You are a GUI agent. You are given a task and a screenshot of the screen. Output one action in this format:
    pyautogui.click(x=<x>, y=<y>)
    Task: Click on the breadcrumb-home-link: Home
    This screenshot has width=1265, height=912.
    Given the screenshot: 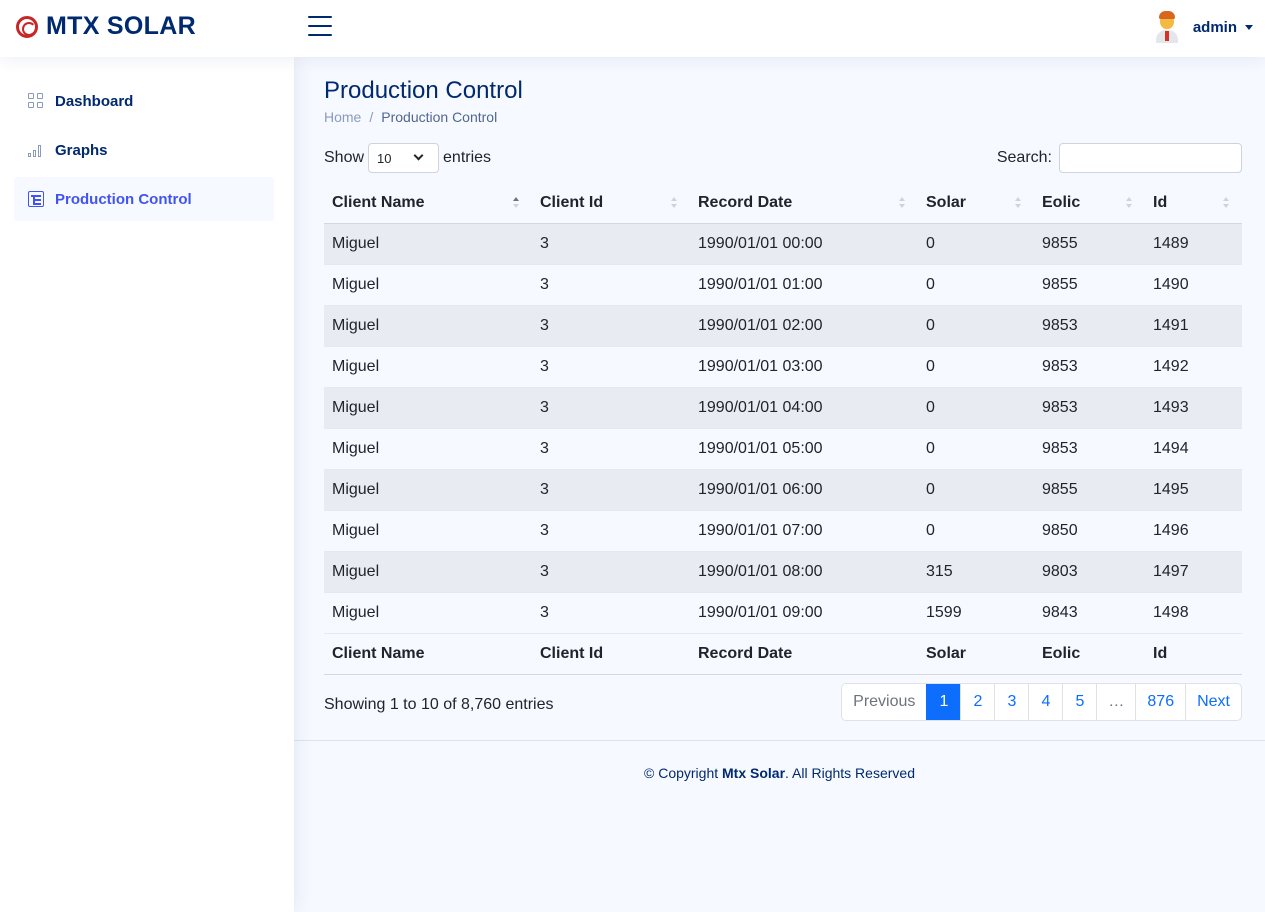 What is the action you would take?
    pyautogui.click(x=342, y=117)
    